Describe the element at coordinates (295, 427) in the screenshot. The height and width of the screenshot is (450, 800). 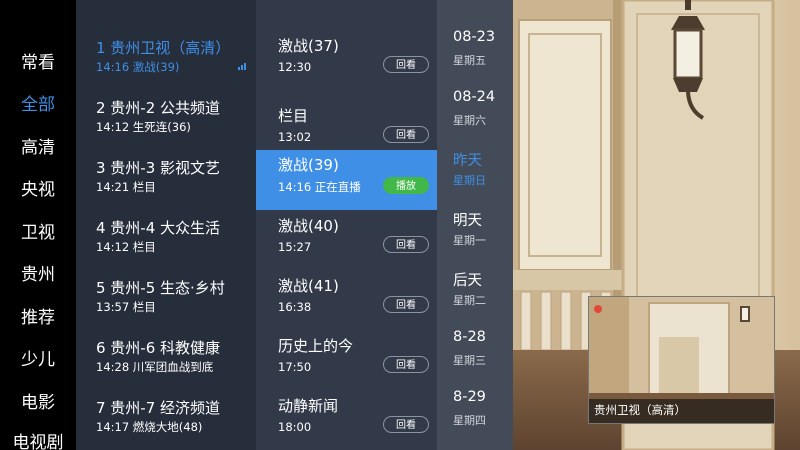
I see `program-time: 18:00` at that location.